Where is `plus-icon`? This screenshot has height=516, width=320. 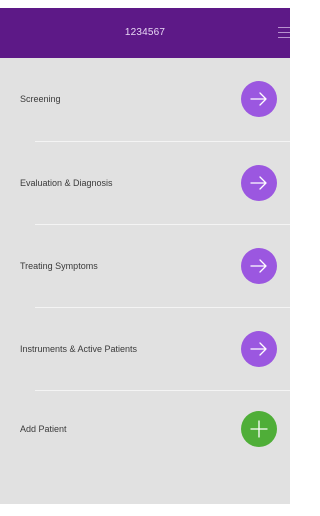 plus-icon is located at coordinates (259, 429).